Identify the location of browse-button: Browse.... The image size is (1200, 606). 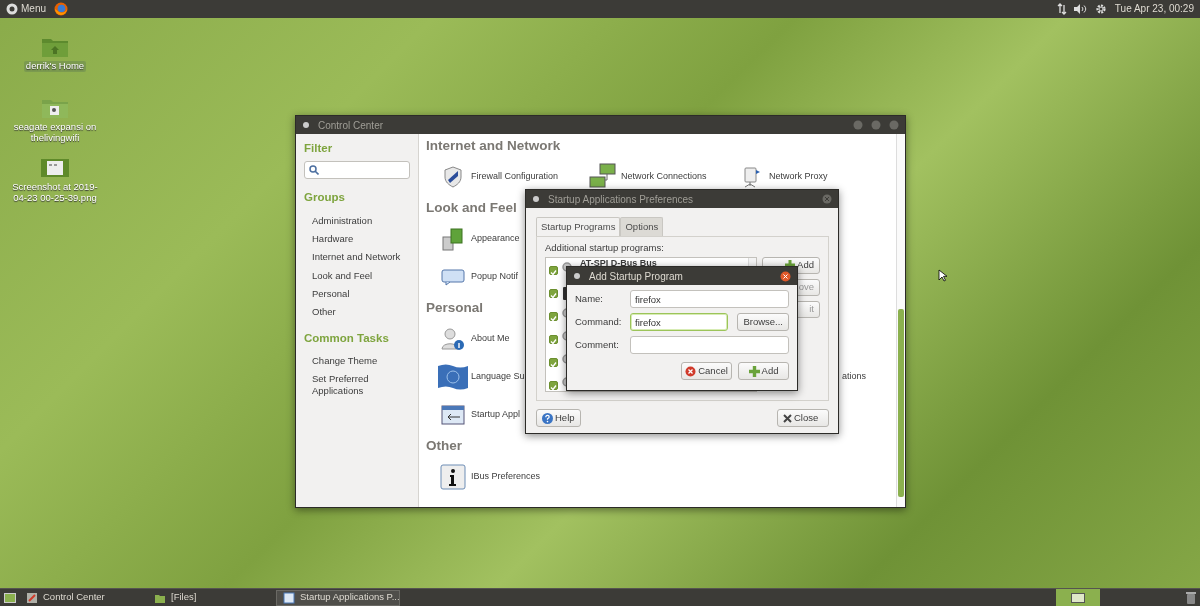
(763, 322).